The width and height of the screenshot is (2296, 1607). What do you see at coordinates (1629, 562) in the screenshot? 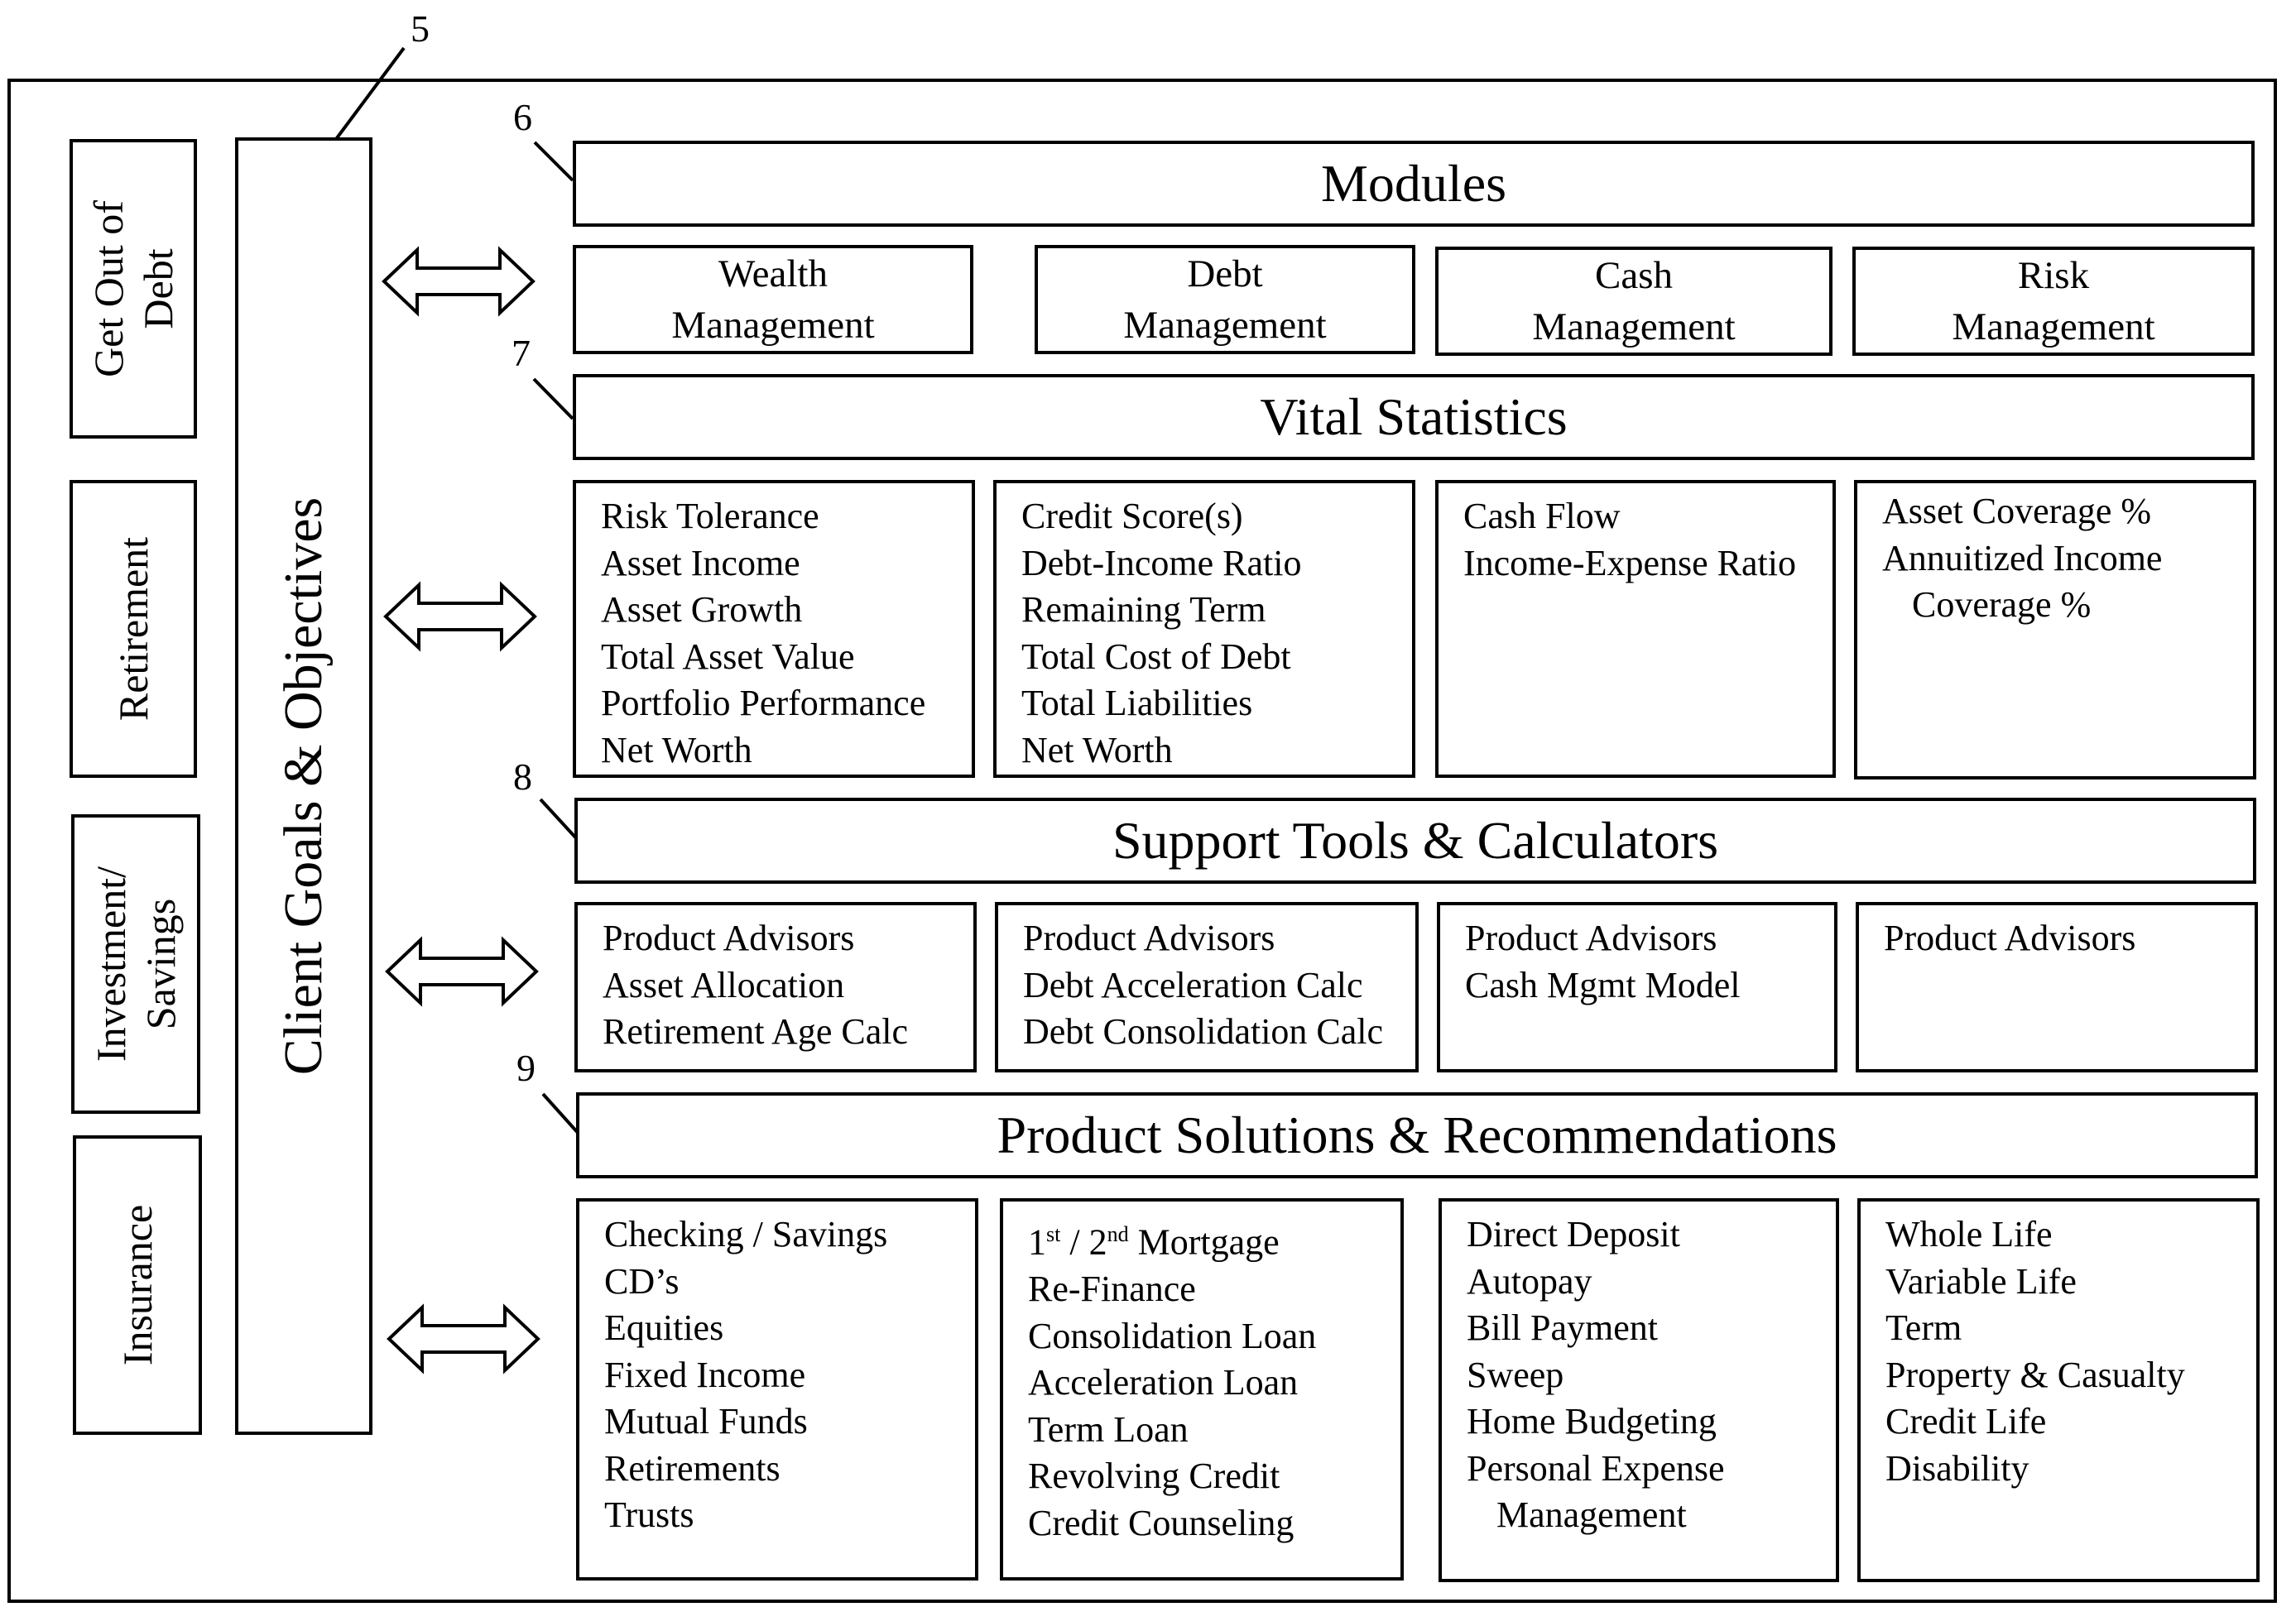
I see `list-item: Income-Expense Ratio` at bounding box center [1629, 562].